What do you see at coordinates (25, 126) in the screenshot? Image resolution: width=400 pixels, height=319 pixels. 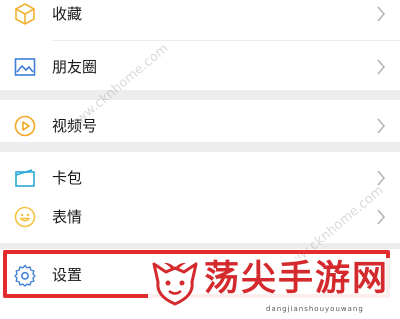 I see `channels-play-icon` at bounding box center [25, 126].